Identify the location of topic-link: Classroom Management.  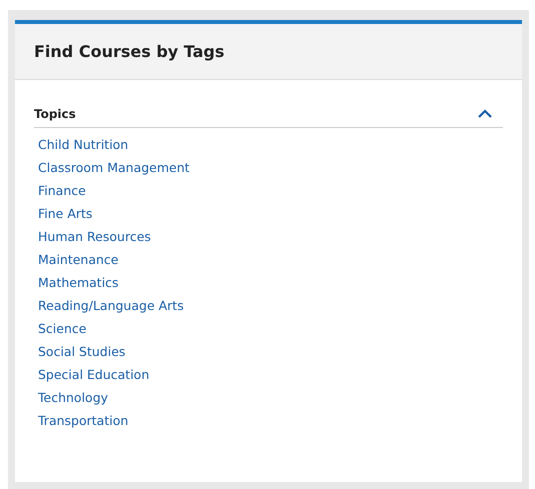
(114, 167).